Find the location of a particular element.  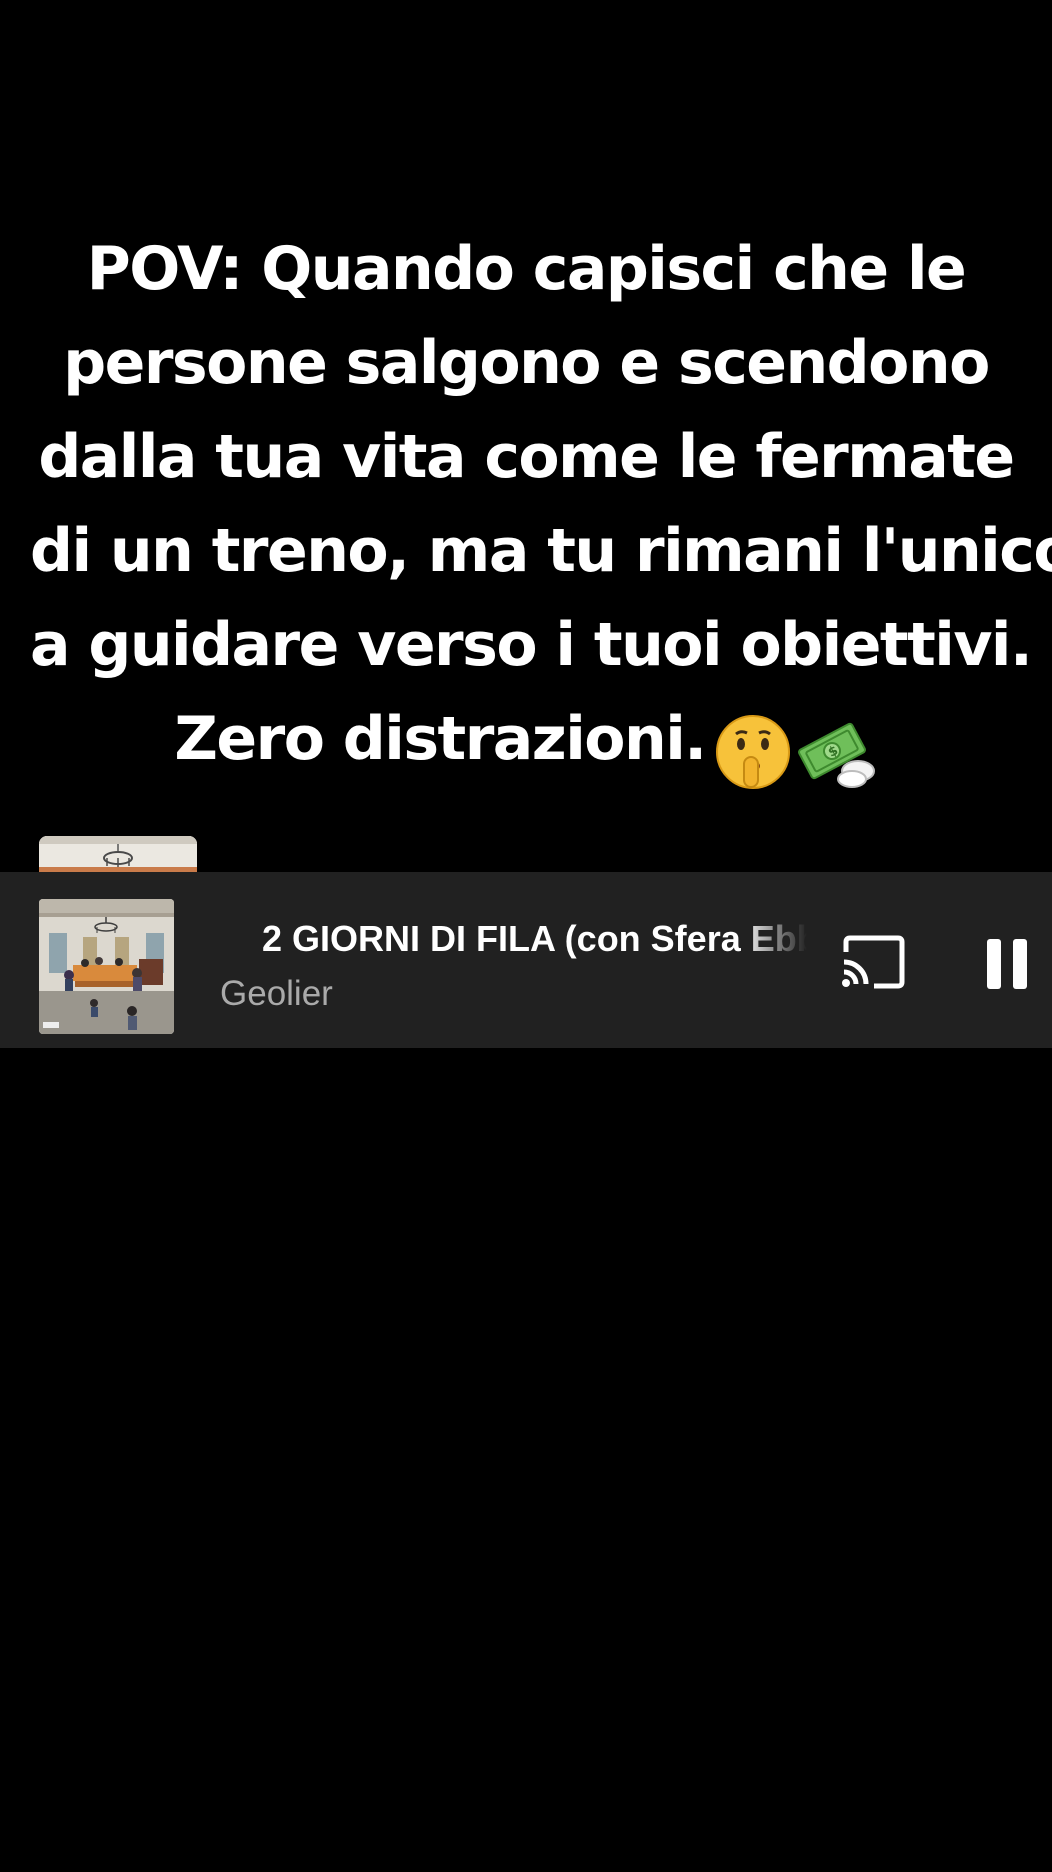

caption-line-6: Zero distrazioni. $ is located at coordinates (526, 744).